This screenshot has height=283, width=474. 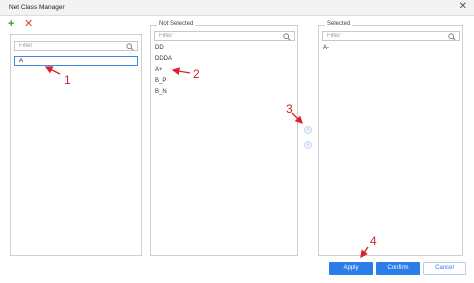 I want to click on annotation-number-2: 2, so click(x=196, y=74).